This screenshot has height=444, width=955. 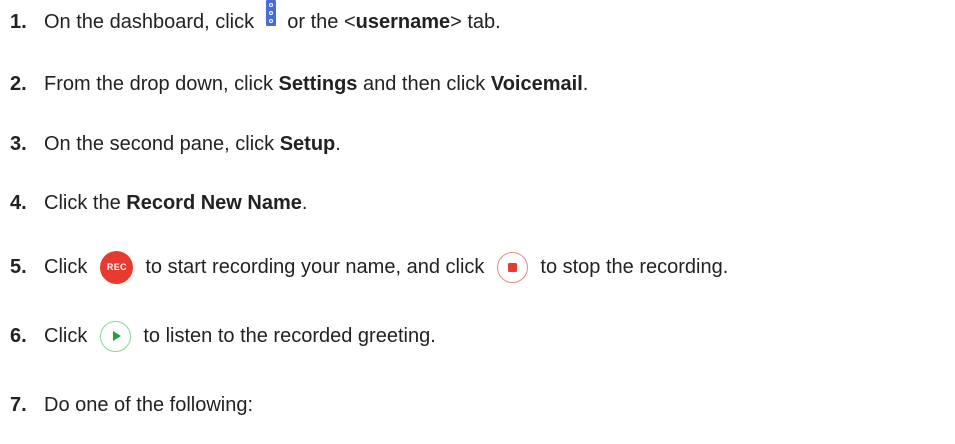 I want to click on stop-icon, so click(x=513, y=267).